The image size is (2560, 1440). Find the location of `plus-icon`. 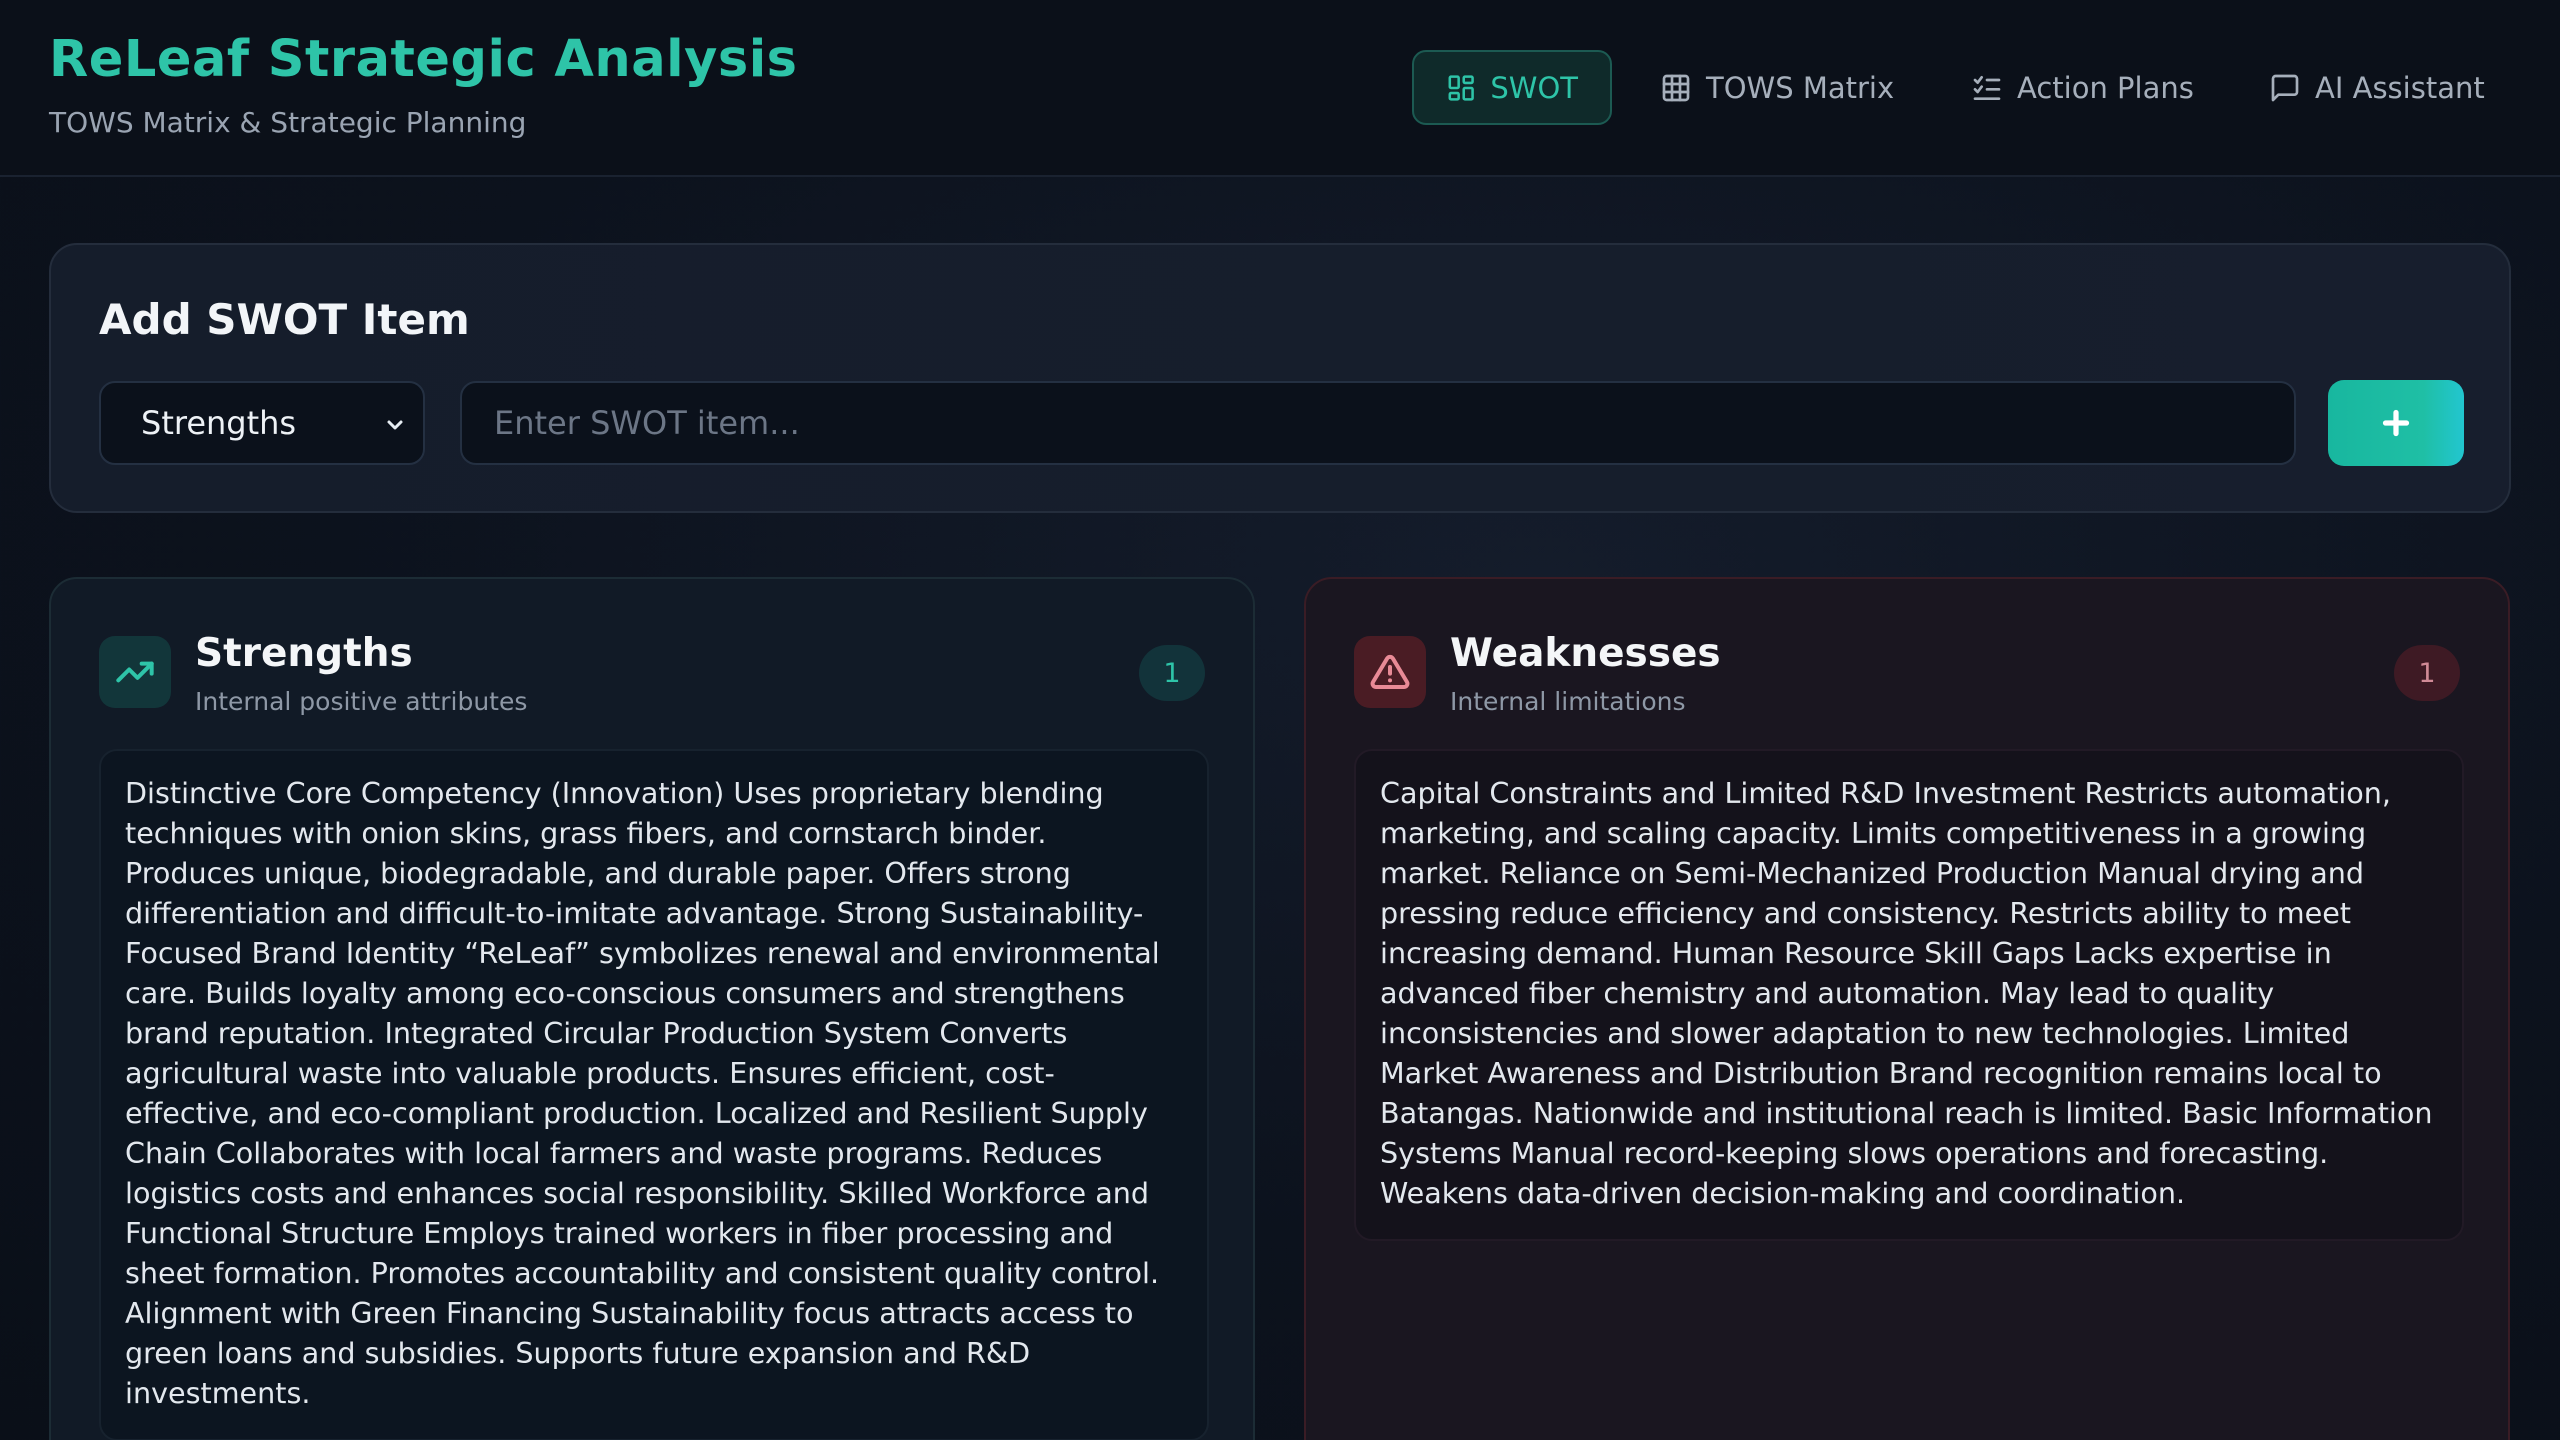

plus-icon is located at coordinates (2396, 423).